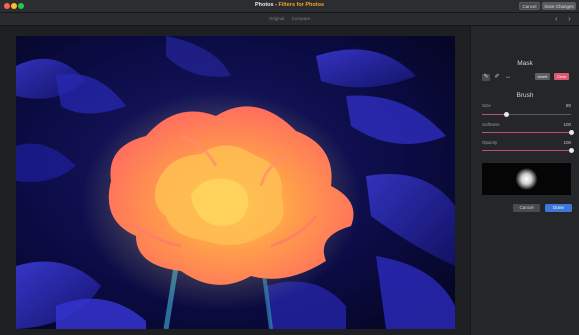 The height and width of the screenshot is (335, 579). I want to click on save-changes-button: Save Changes, so click(559, 6).